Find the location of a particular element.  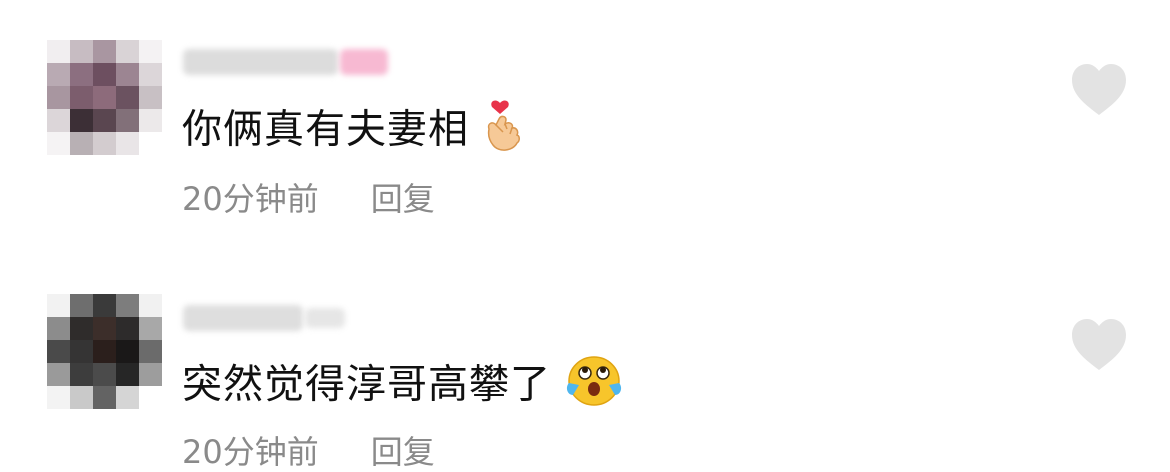

comment-text: 你俩真有夫妻相 is located at coordinates (353, 131).